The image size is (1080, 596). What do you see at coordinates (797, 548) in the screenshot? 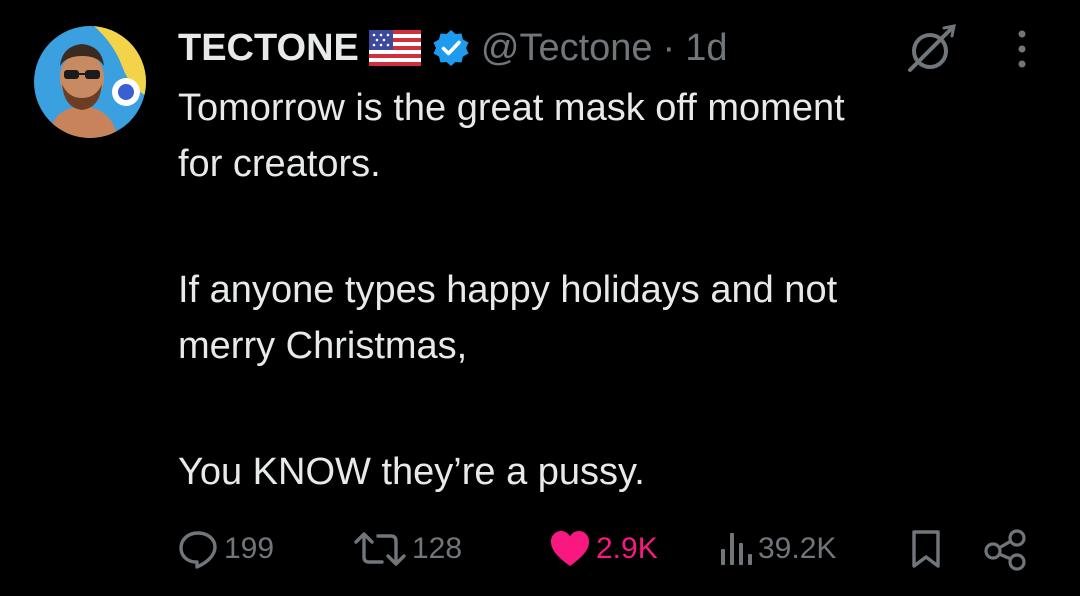
I see `views-count: 39.2K` at bounding box center [797, 548].